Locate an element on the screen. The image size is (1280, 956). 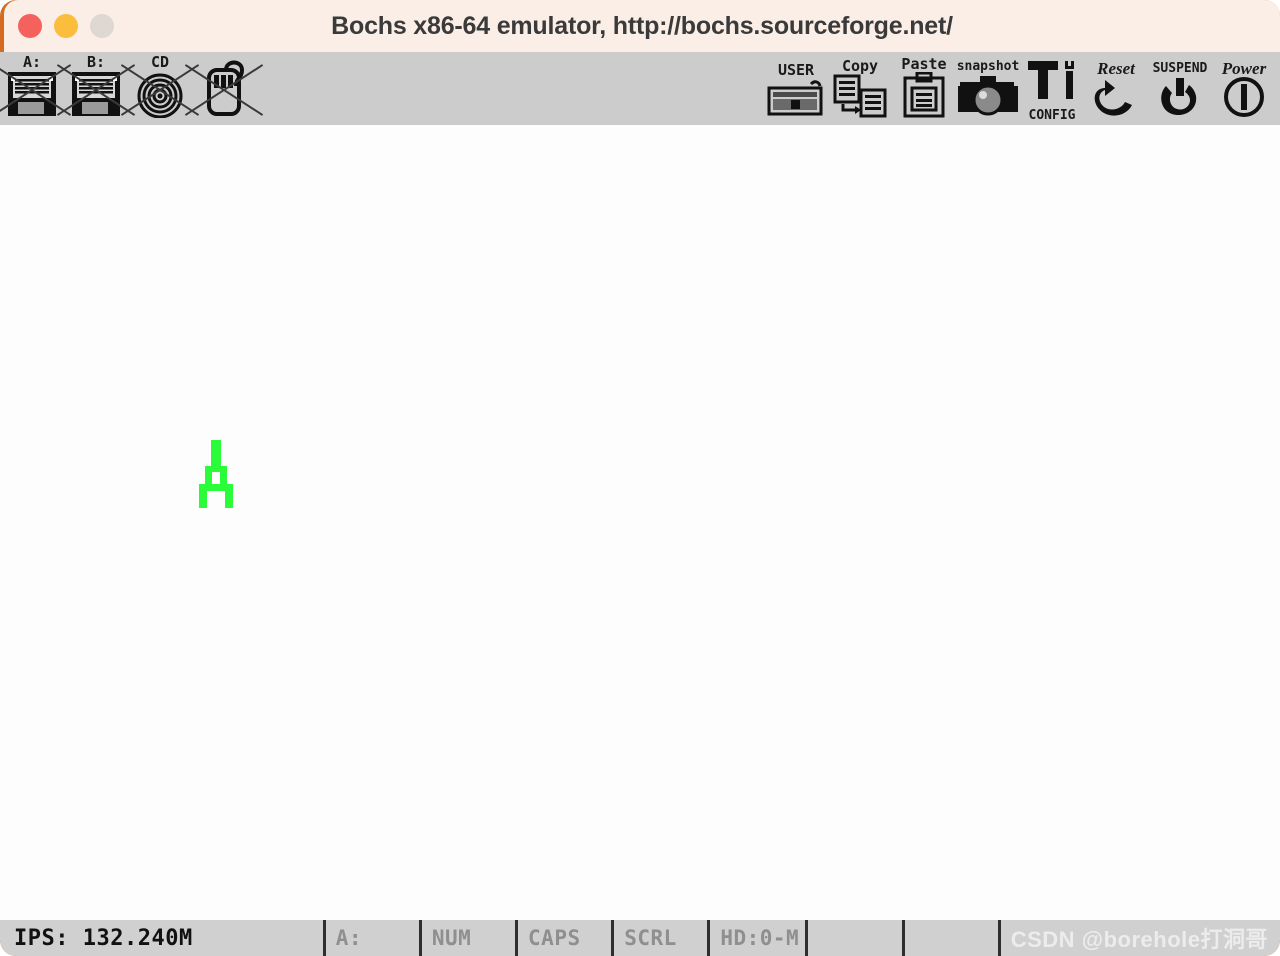
toolbar-button-config: CONFIG is located at coordinates (1052, 88).